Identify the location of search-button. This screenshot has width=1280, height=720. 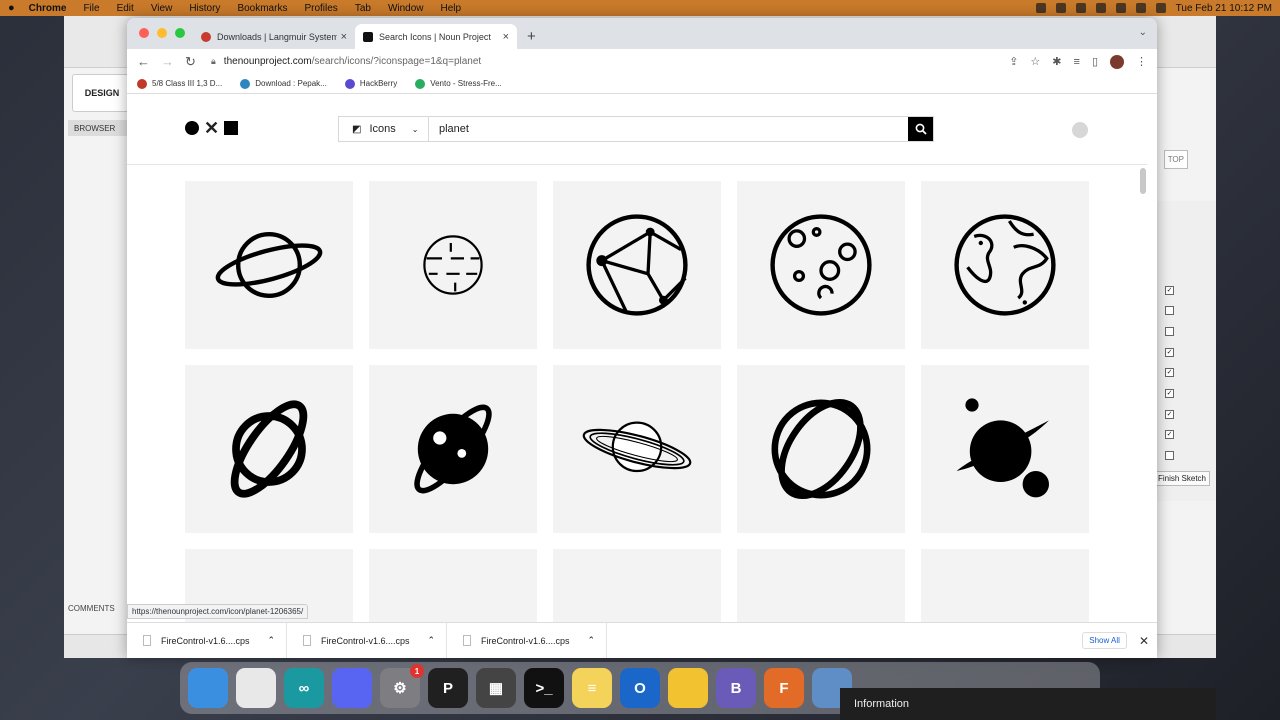
(920, 129).